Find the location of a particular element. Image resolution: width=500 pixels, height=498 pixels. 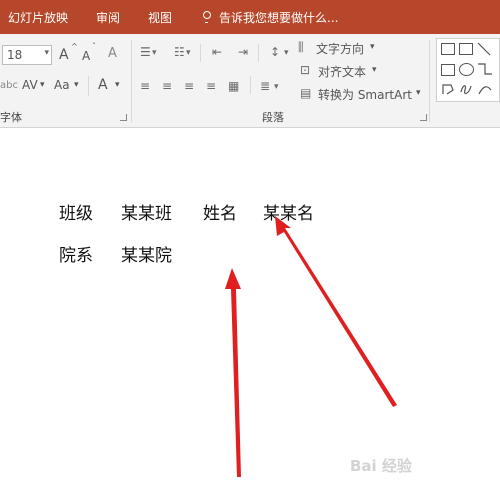

department-label: 院系 is located at coordinates (76, 256).